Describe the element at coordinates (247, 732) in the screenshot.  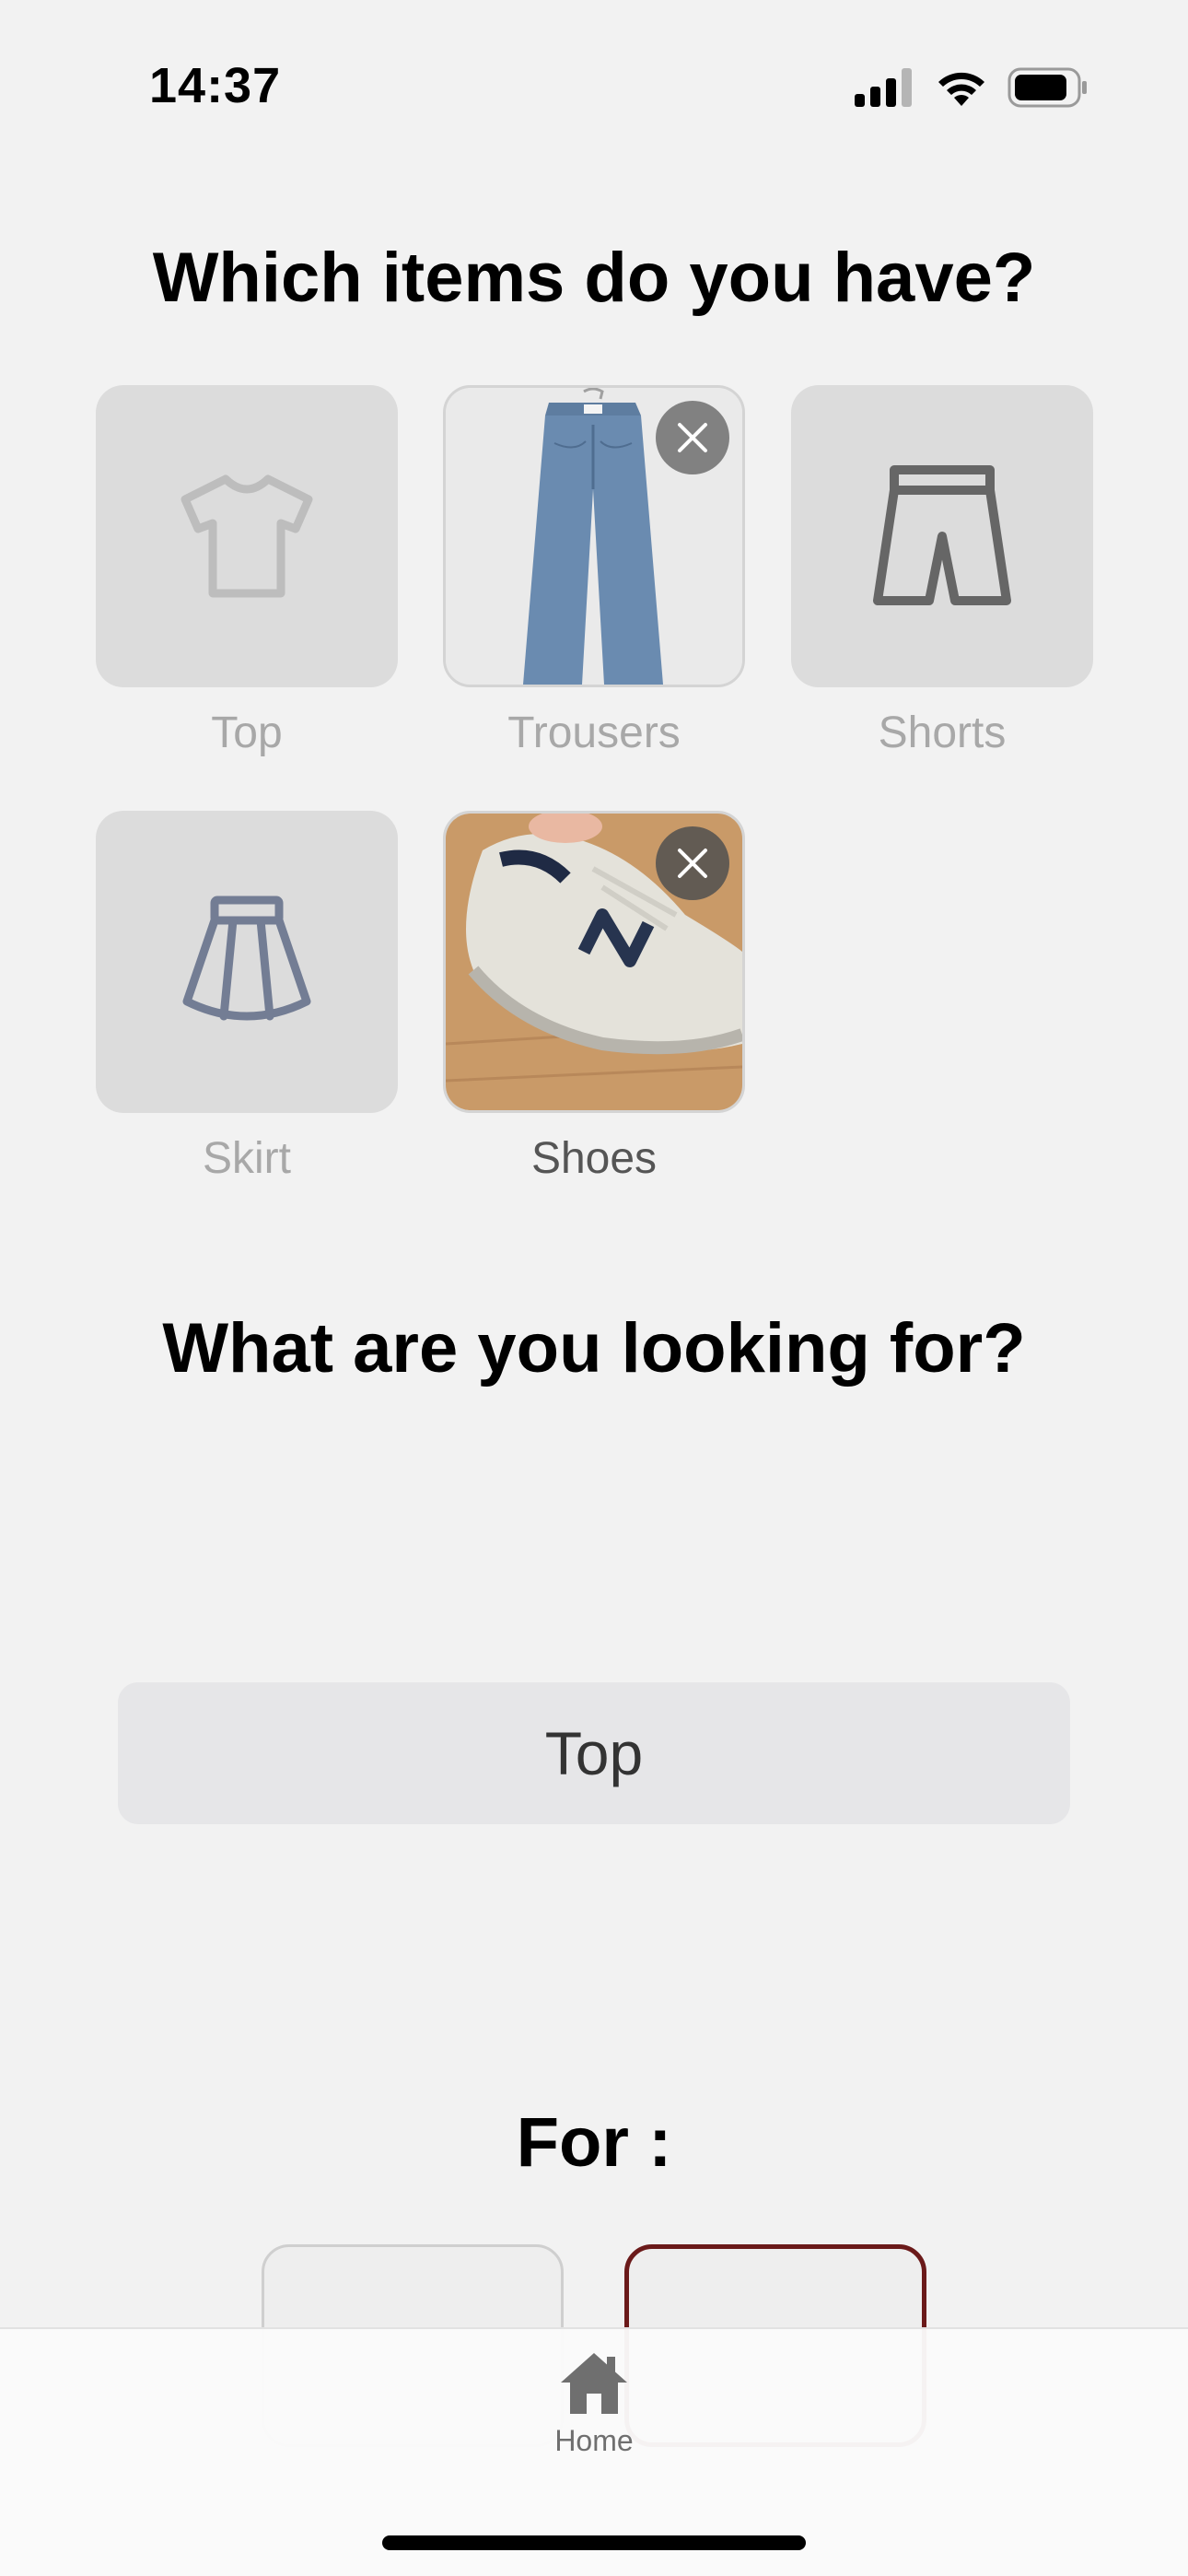
I see `item-label-top: Top` at that location.